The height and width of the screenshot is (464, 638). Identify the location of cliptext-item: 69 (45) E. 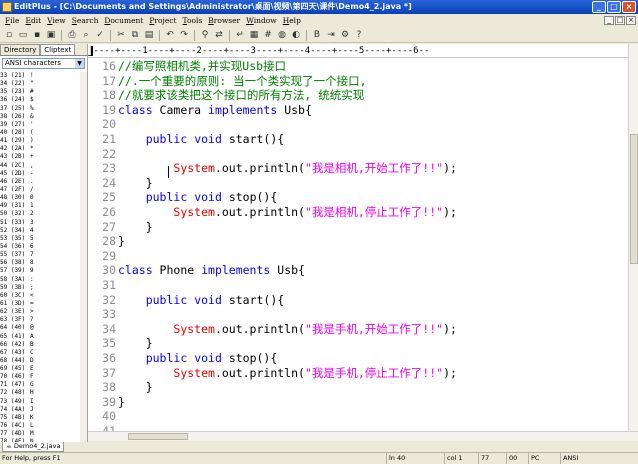
(40, 369).